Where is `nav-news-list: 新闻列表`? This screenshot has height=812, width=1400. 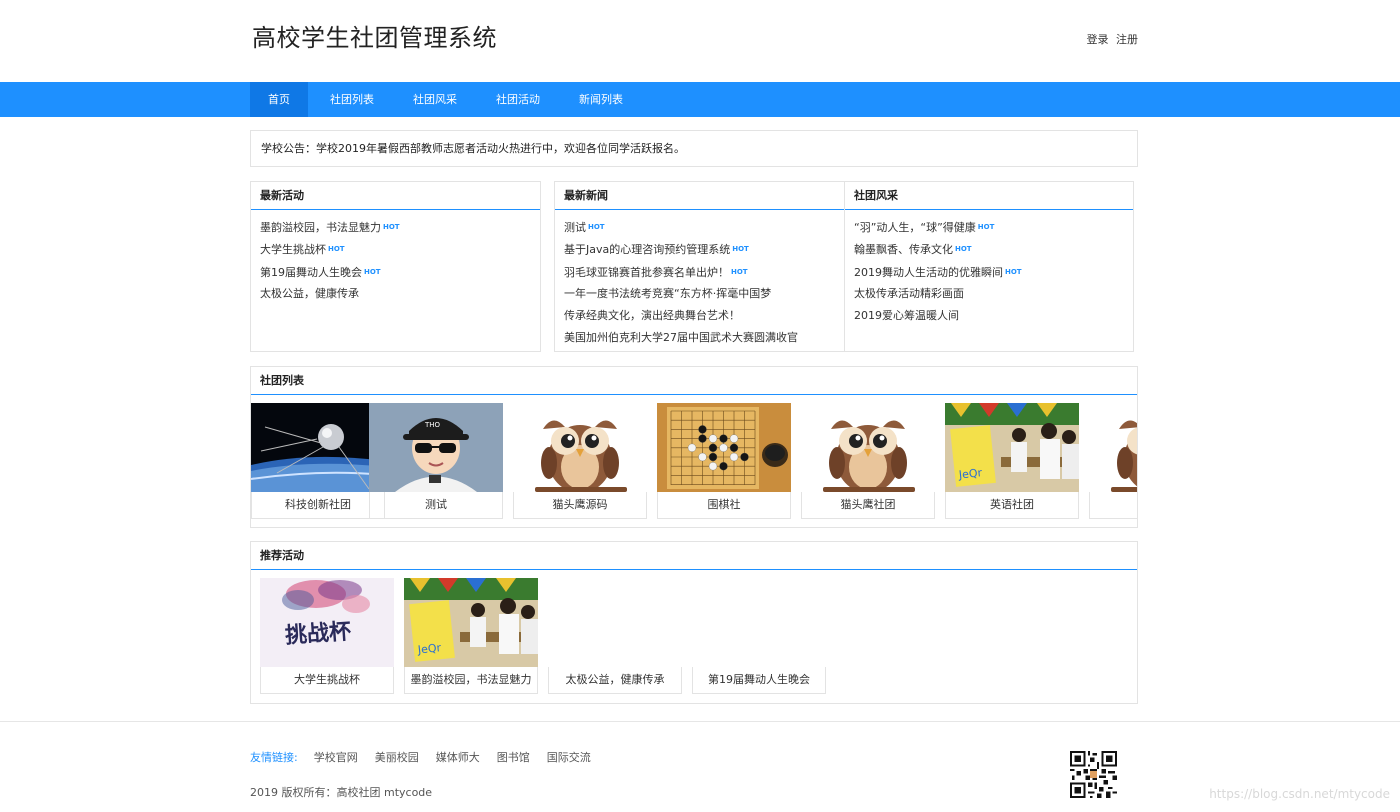
nav-news-list: 新闻列表 is located at coordinates (601, 99).